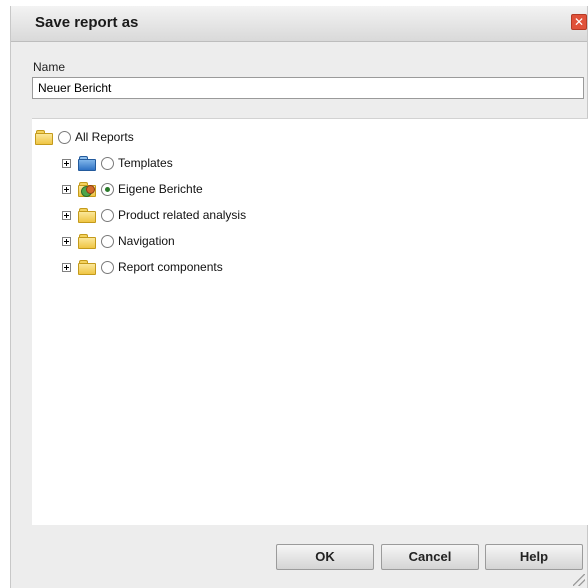 The image size is (588, 588). Describe the element at coordinates (107, 241) in the screenshot. I see `radio-navigation` at that location.